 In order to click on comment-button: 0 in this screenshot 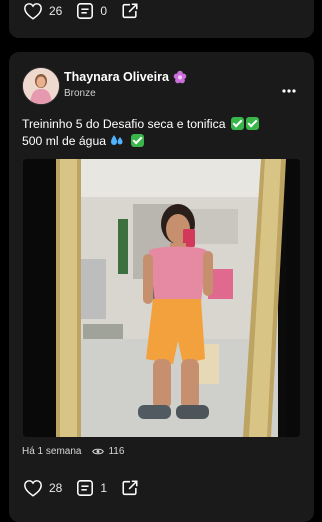, I will do `click(91, 11)`.